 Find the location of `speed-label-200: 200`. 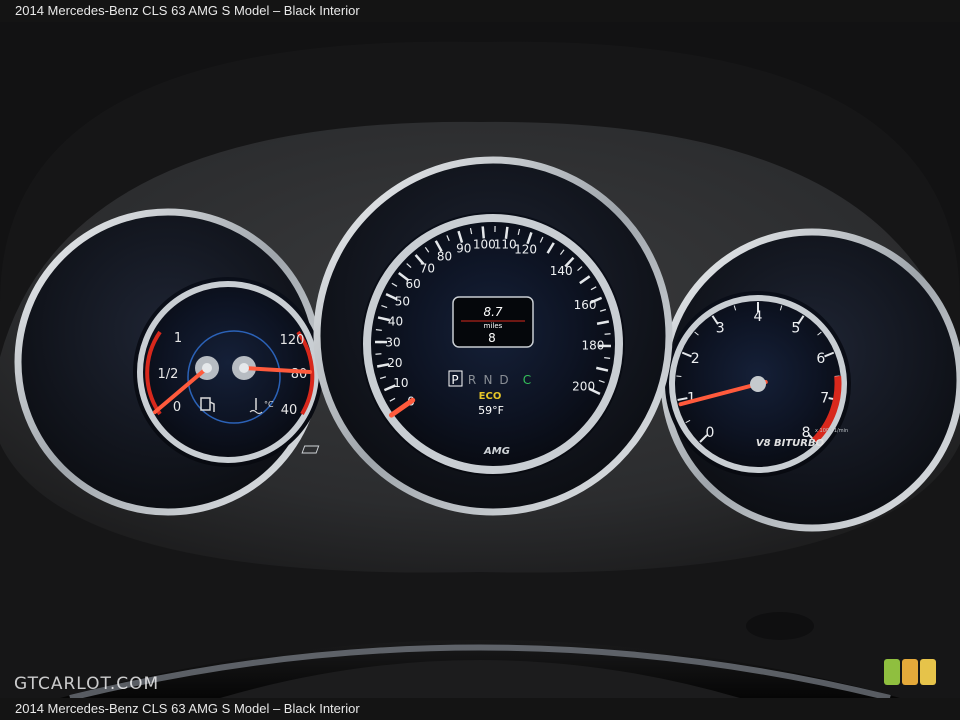

speed-label-200: 200 is located at coordinates (583, 386).